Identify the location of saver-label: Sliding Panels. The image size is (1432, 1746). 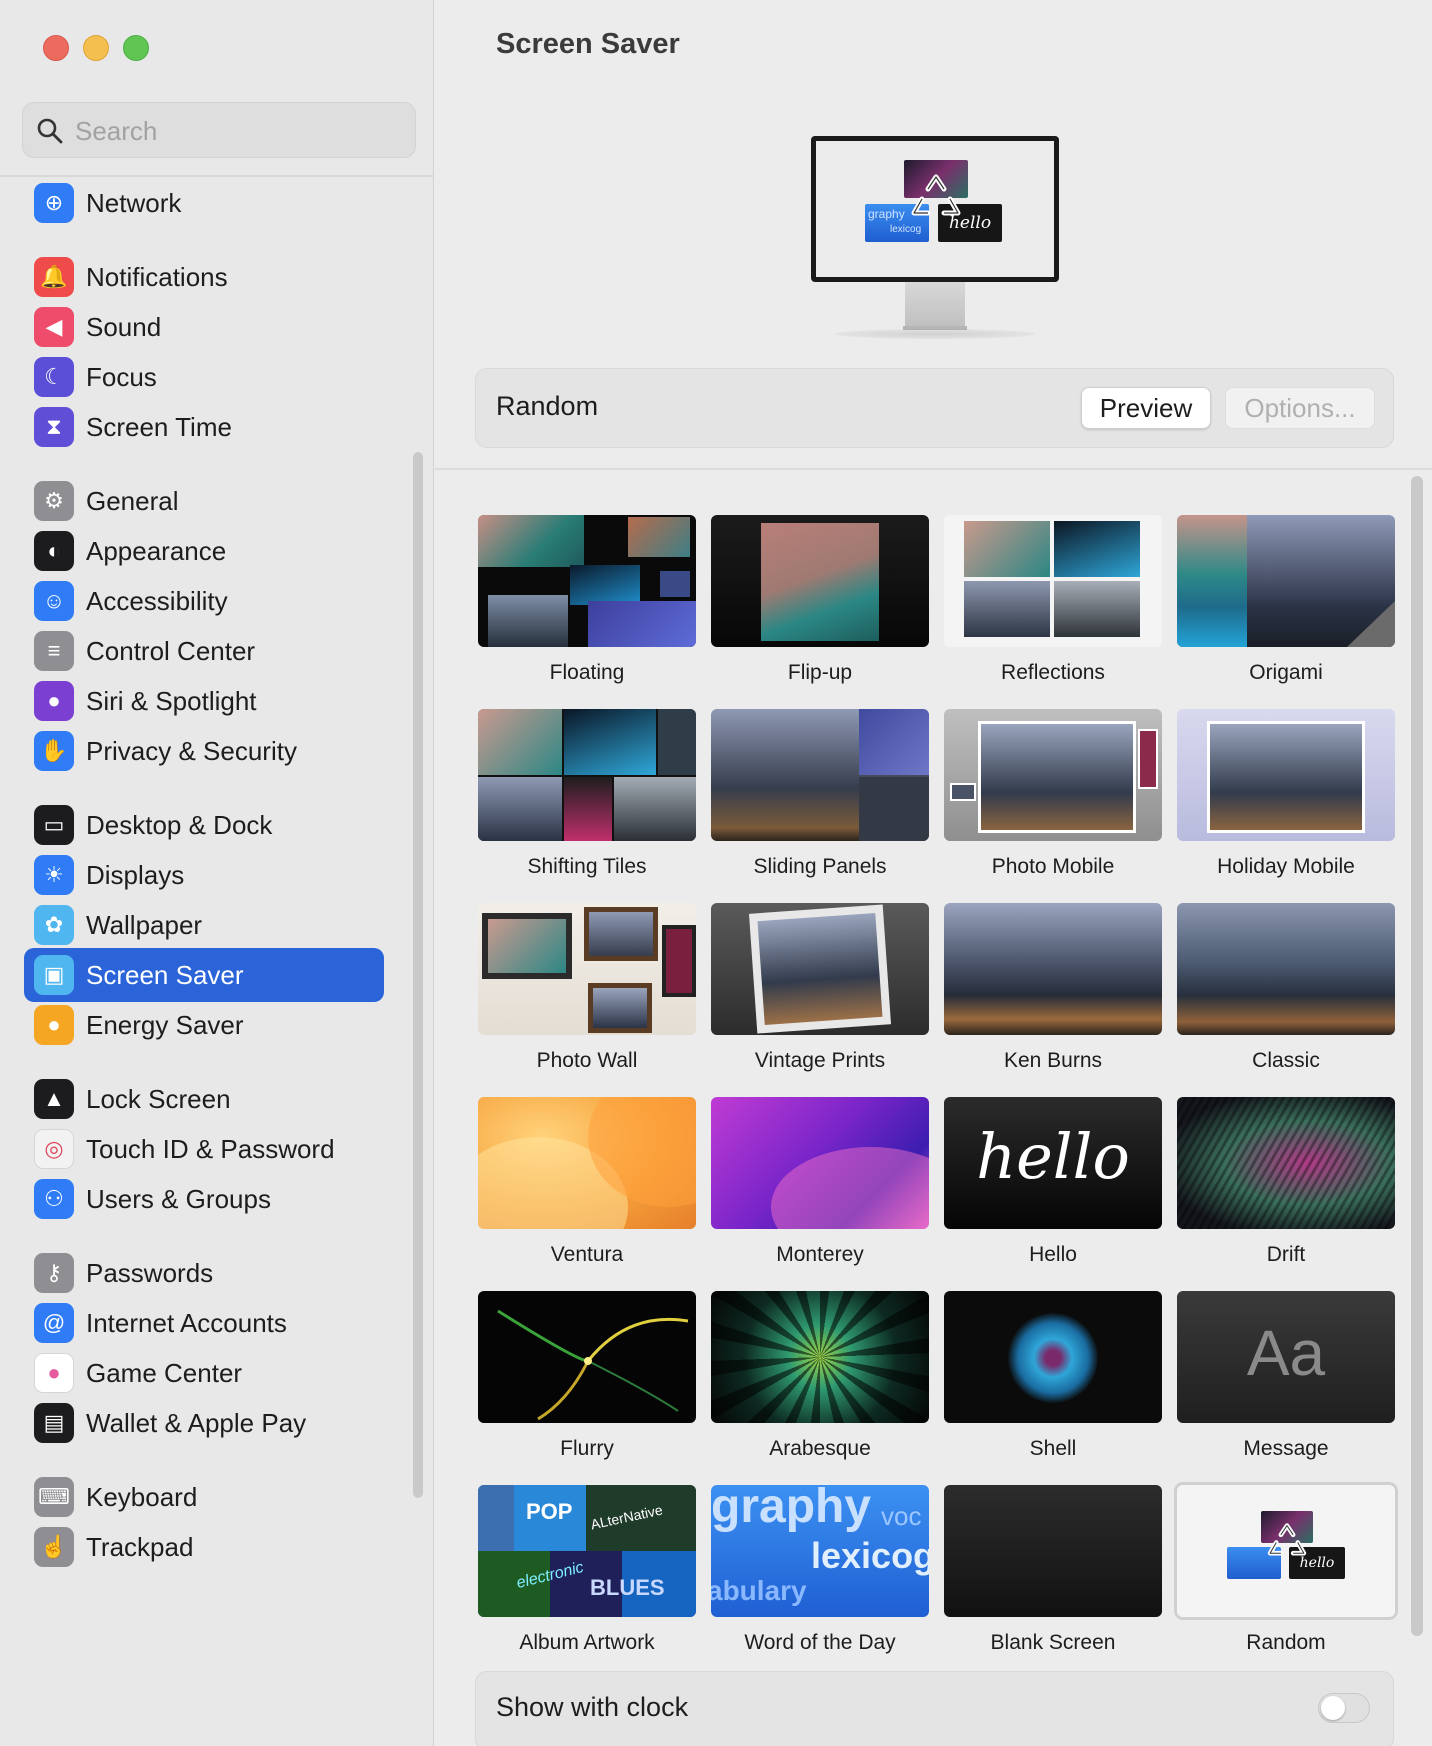
(820, 866).